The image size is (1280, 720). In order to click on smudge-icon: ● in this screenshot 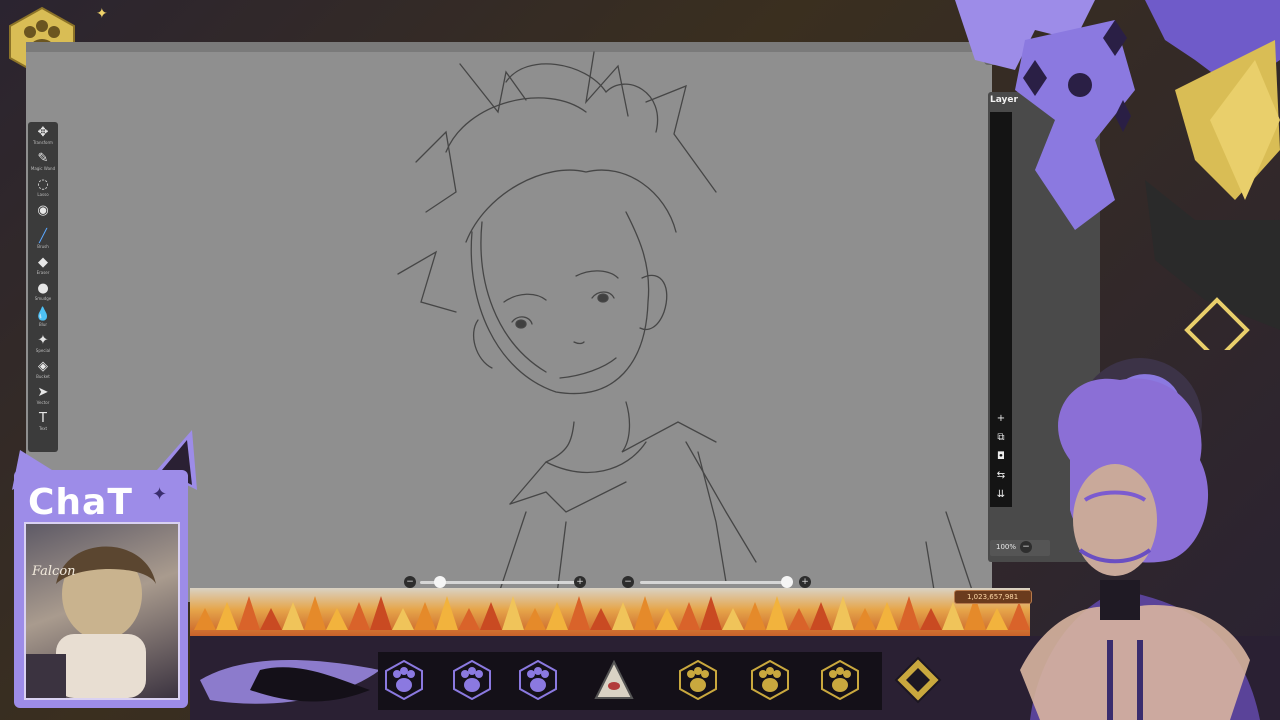, I will do `click(43, 288)`.